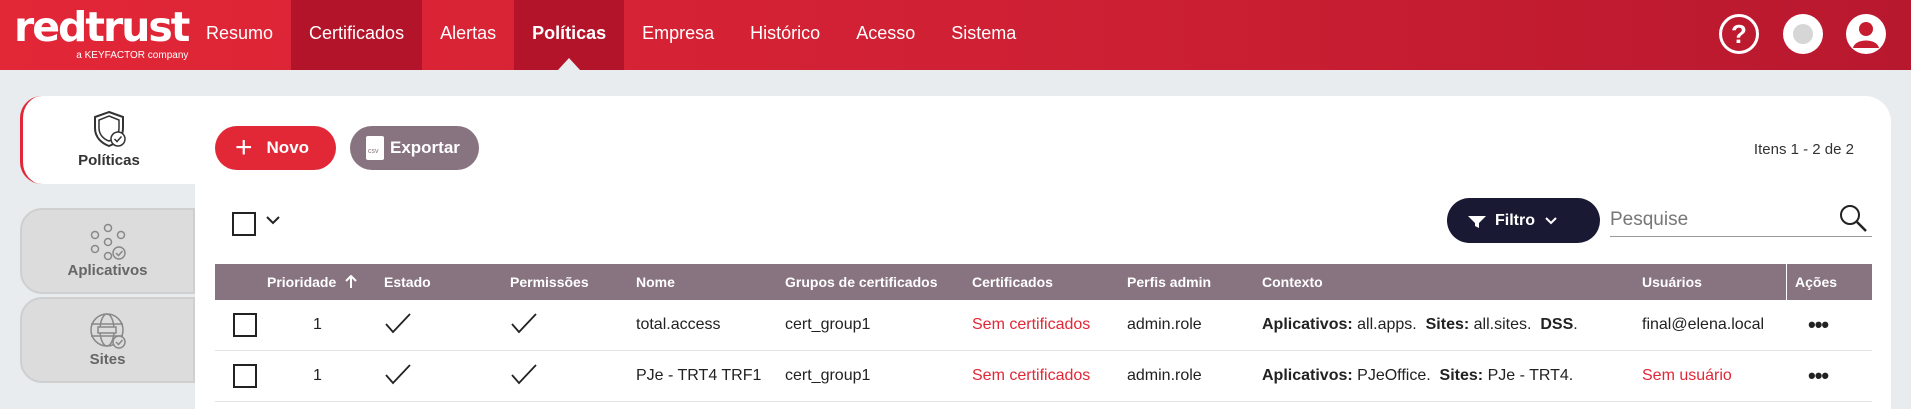 This screenshot has height=409, width=1911. What do you see at coordinates (1575, 324) in the screenshot?
I see `context-value: .` at bounding box center [1575, 324].